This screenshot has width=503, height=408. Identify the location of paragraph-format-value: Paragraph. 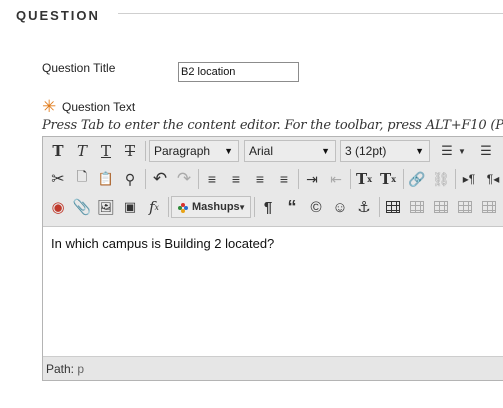
(182, 151).